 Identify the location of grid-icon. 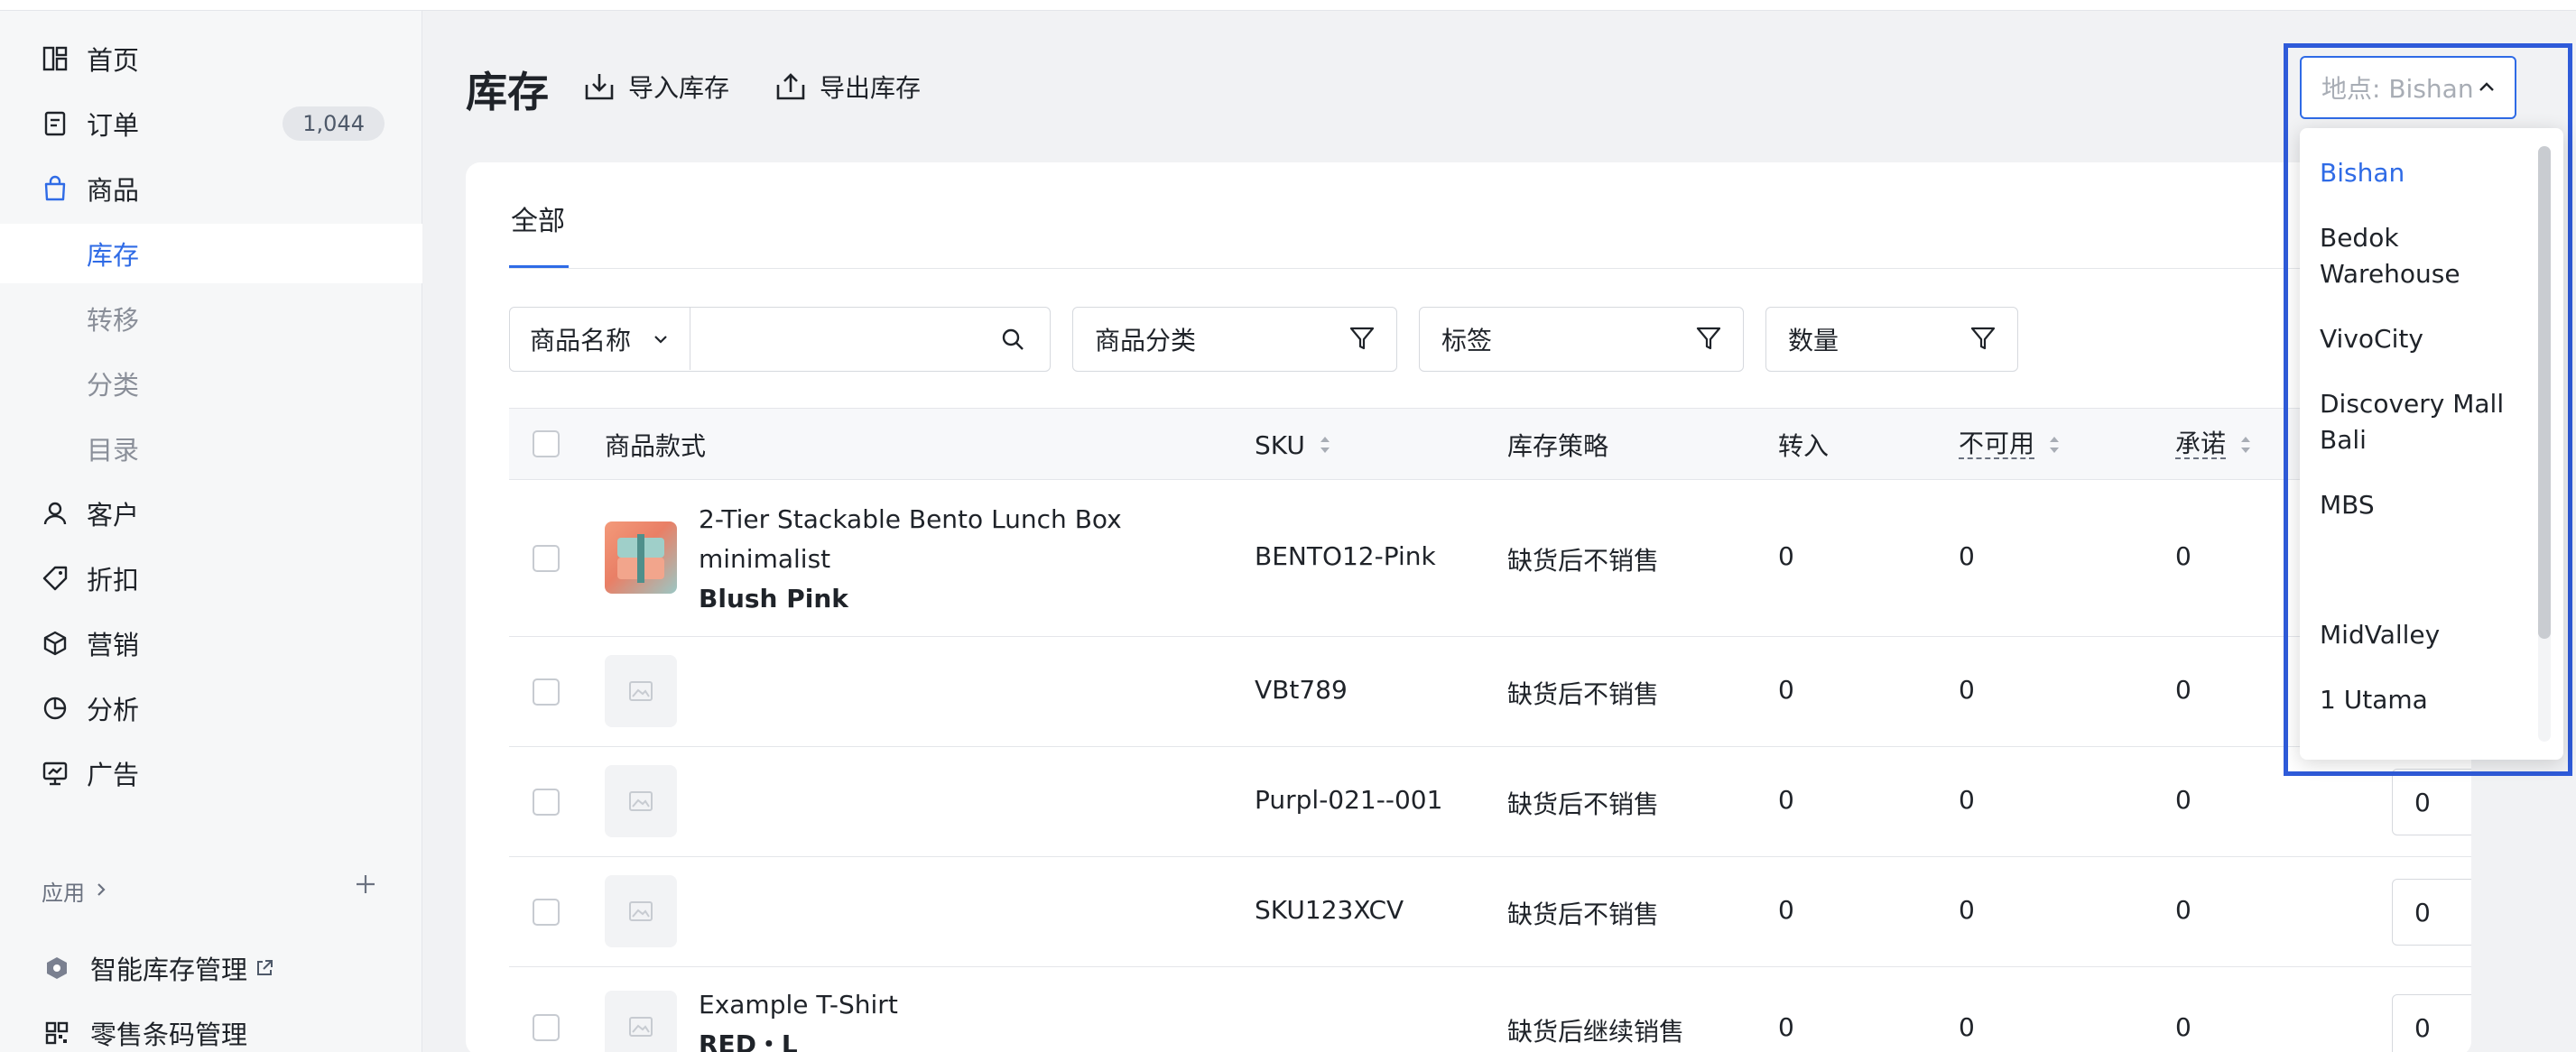
(57, 1033).